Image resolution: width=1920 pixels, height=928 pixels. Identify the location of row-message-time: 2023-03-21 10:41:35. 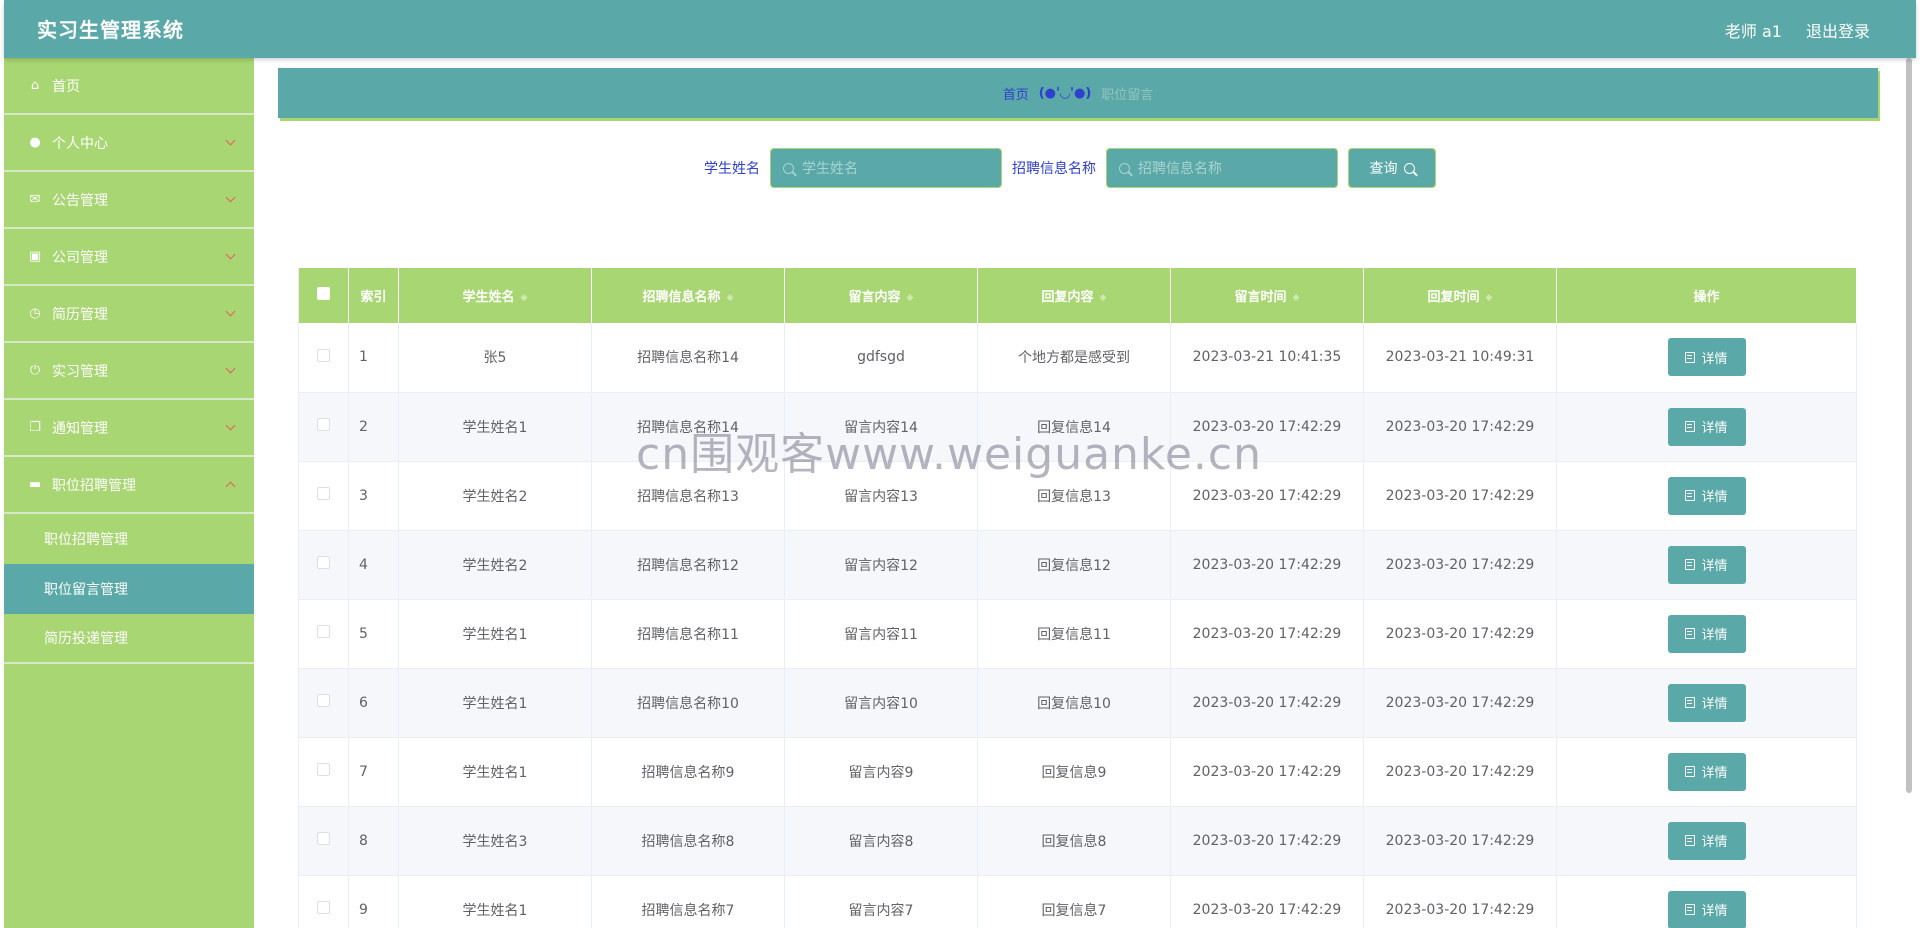
(1267, 358).